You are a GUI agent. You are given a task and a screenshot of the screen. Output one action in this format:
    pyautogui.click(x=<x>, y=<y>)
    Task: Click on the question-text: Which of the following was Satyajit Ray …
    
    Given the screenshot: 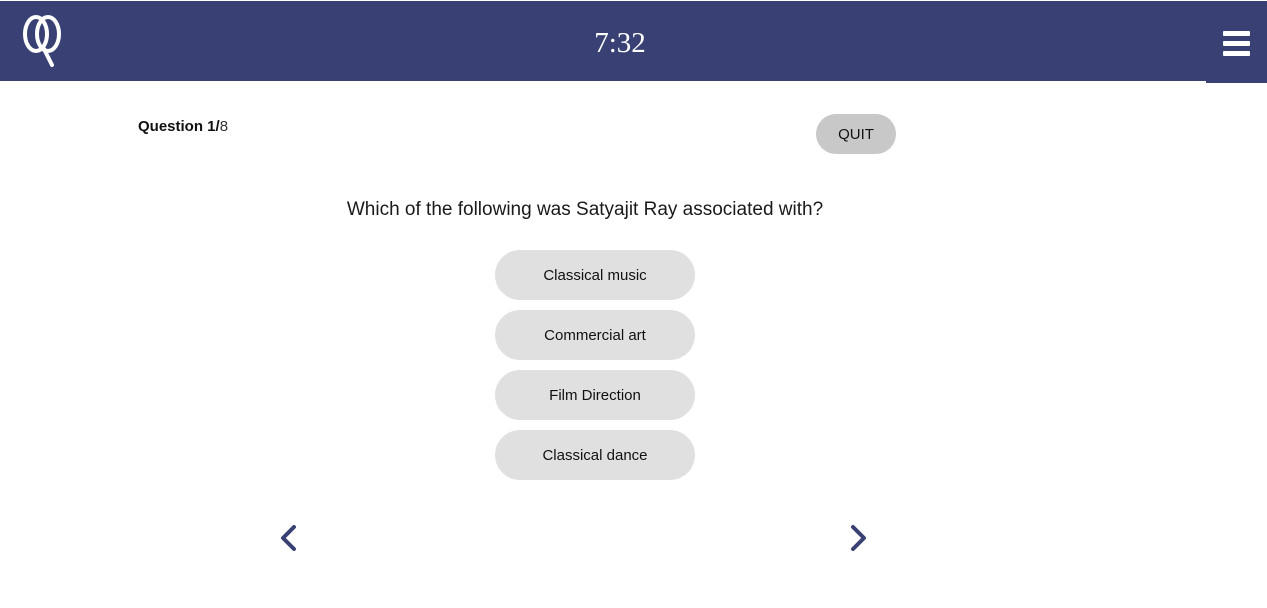 What is the action you would take?
    pyautogui.click(x=585, y=209)
    